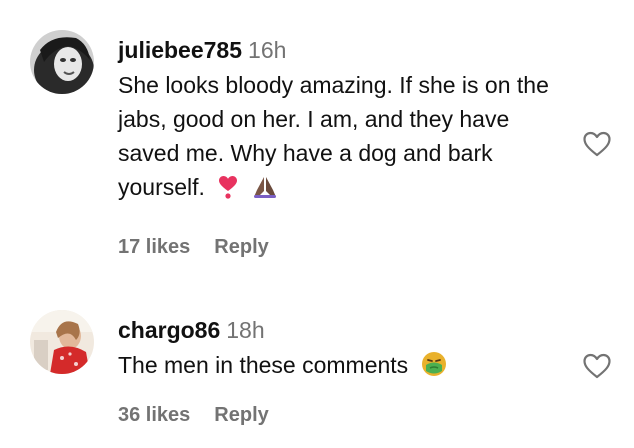  I want to click on comment-text: The men in these comments, so click(343, 367).